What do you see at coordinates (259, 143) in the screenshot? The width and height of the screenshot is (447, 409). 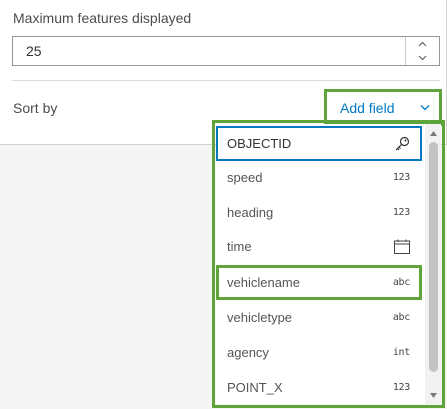 I see `field-name: OBJECTID` at bounding box center [259, 143].